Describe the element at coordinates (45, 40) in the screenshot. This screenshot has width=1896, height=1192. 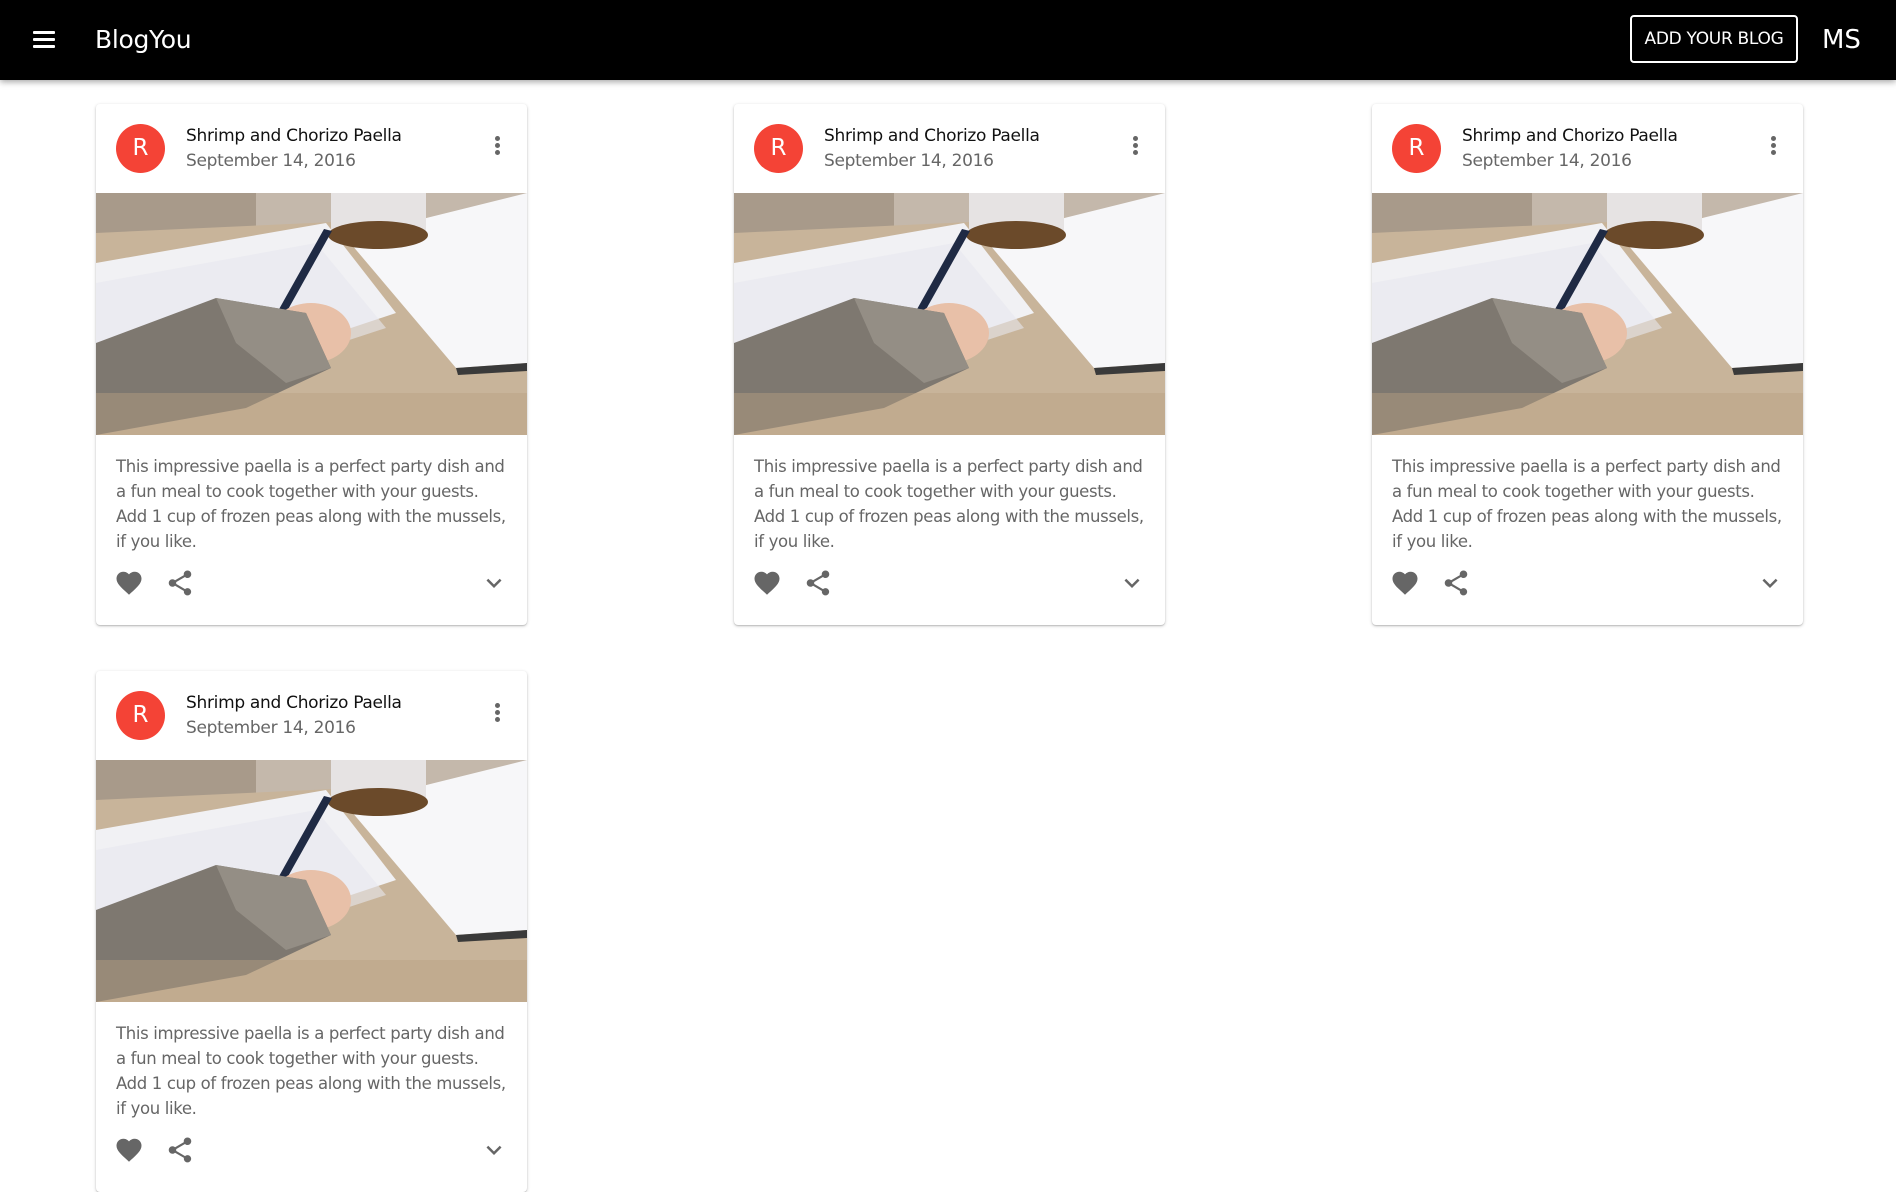
I see `hamburger-menu-icon` at that location.